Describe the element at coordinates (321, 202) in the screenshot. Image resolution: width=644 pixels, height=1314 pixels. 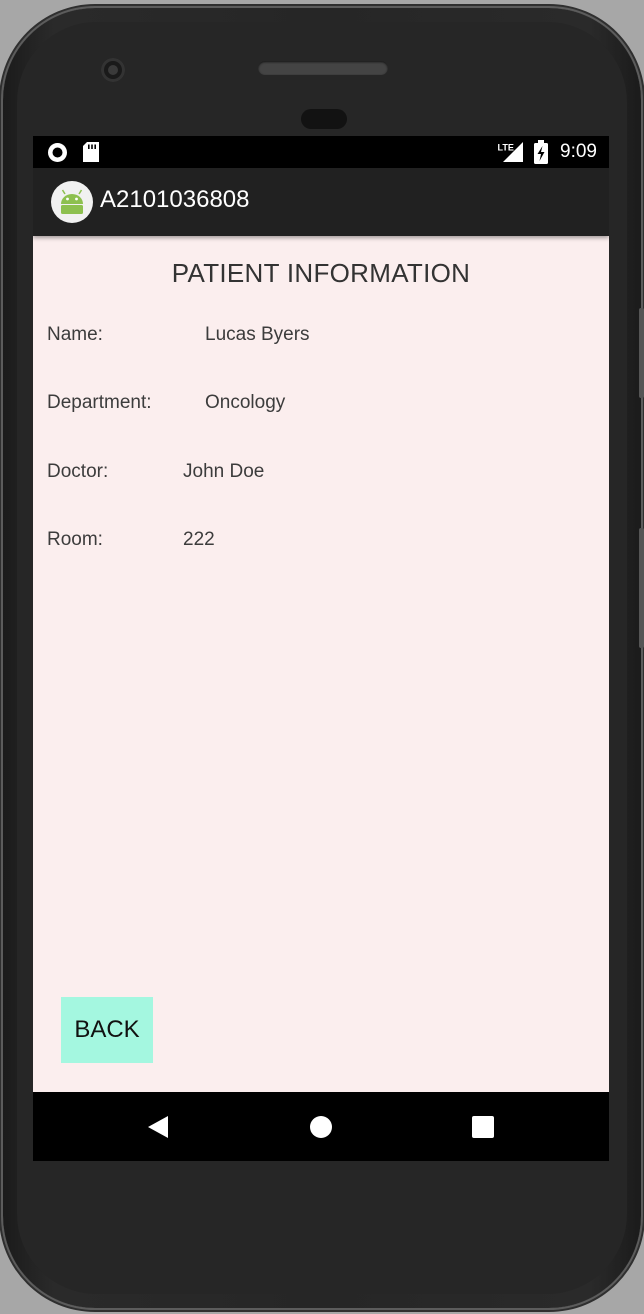
I see `app-bar: A2101036808` at that location.